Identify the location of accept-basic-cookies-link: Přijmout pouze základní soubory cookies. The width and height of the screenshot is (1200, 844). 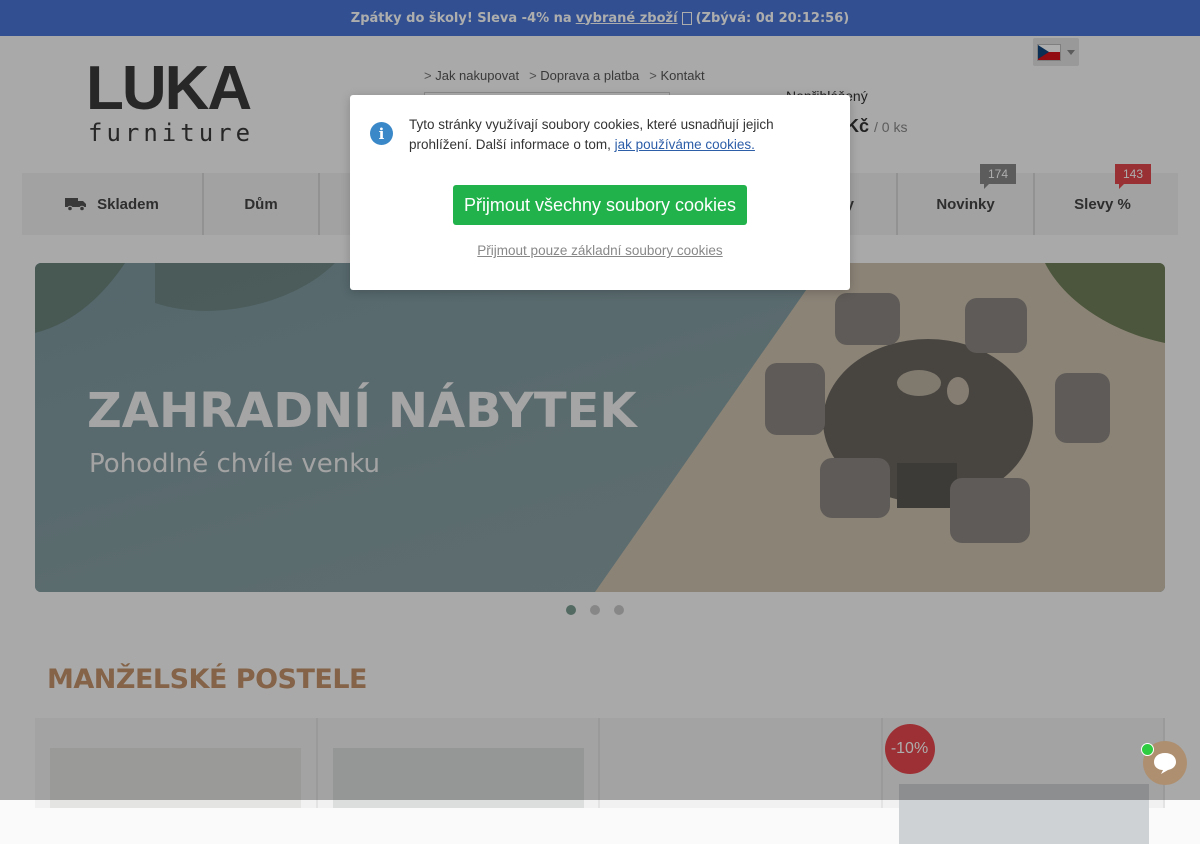
(600, 250).